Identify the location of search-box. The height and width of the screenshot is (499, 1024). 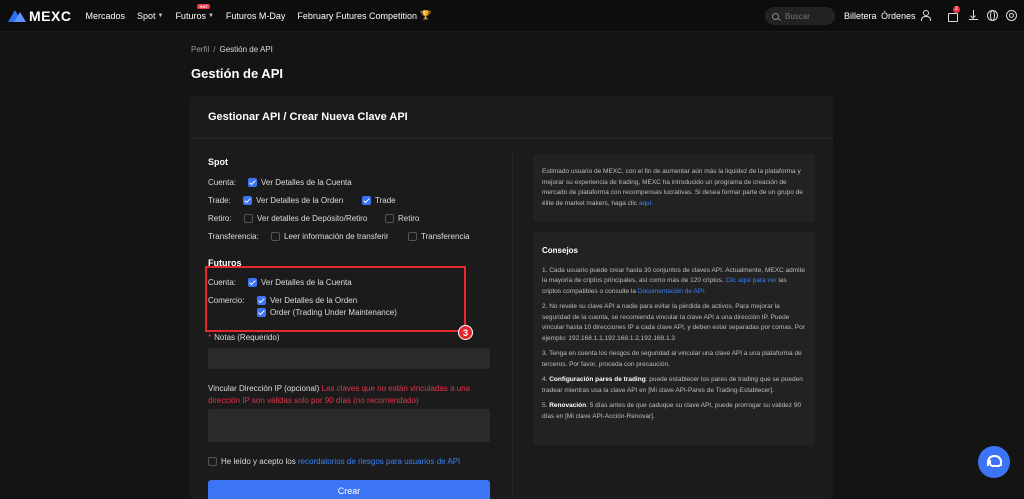
(800, 16).